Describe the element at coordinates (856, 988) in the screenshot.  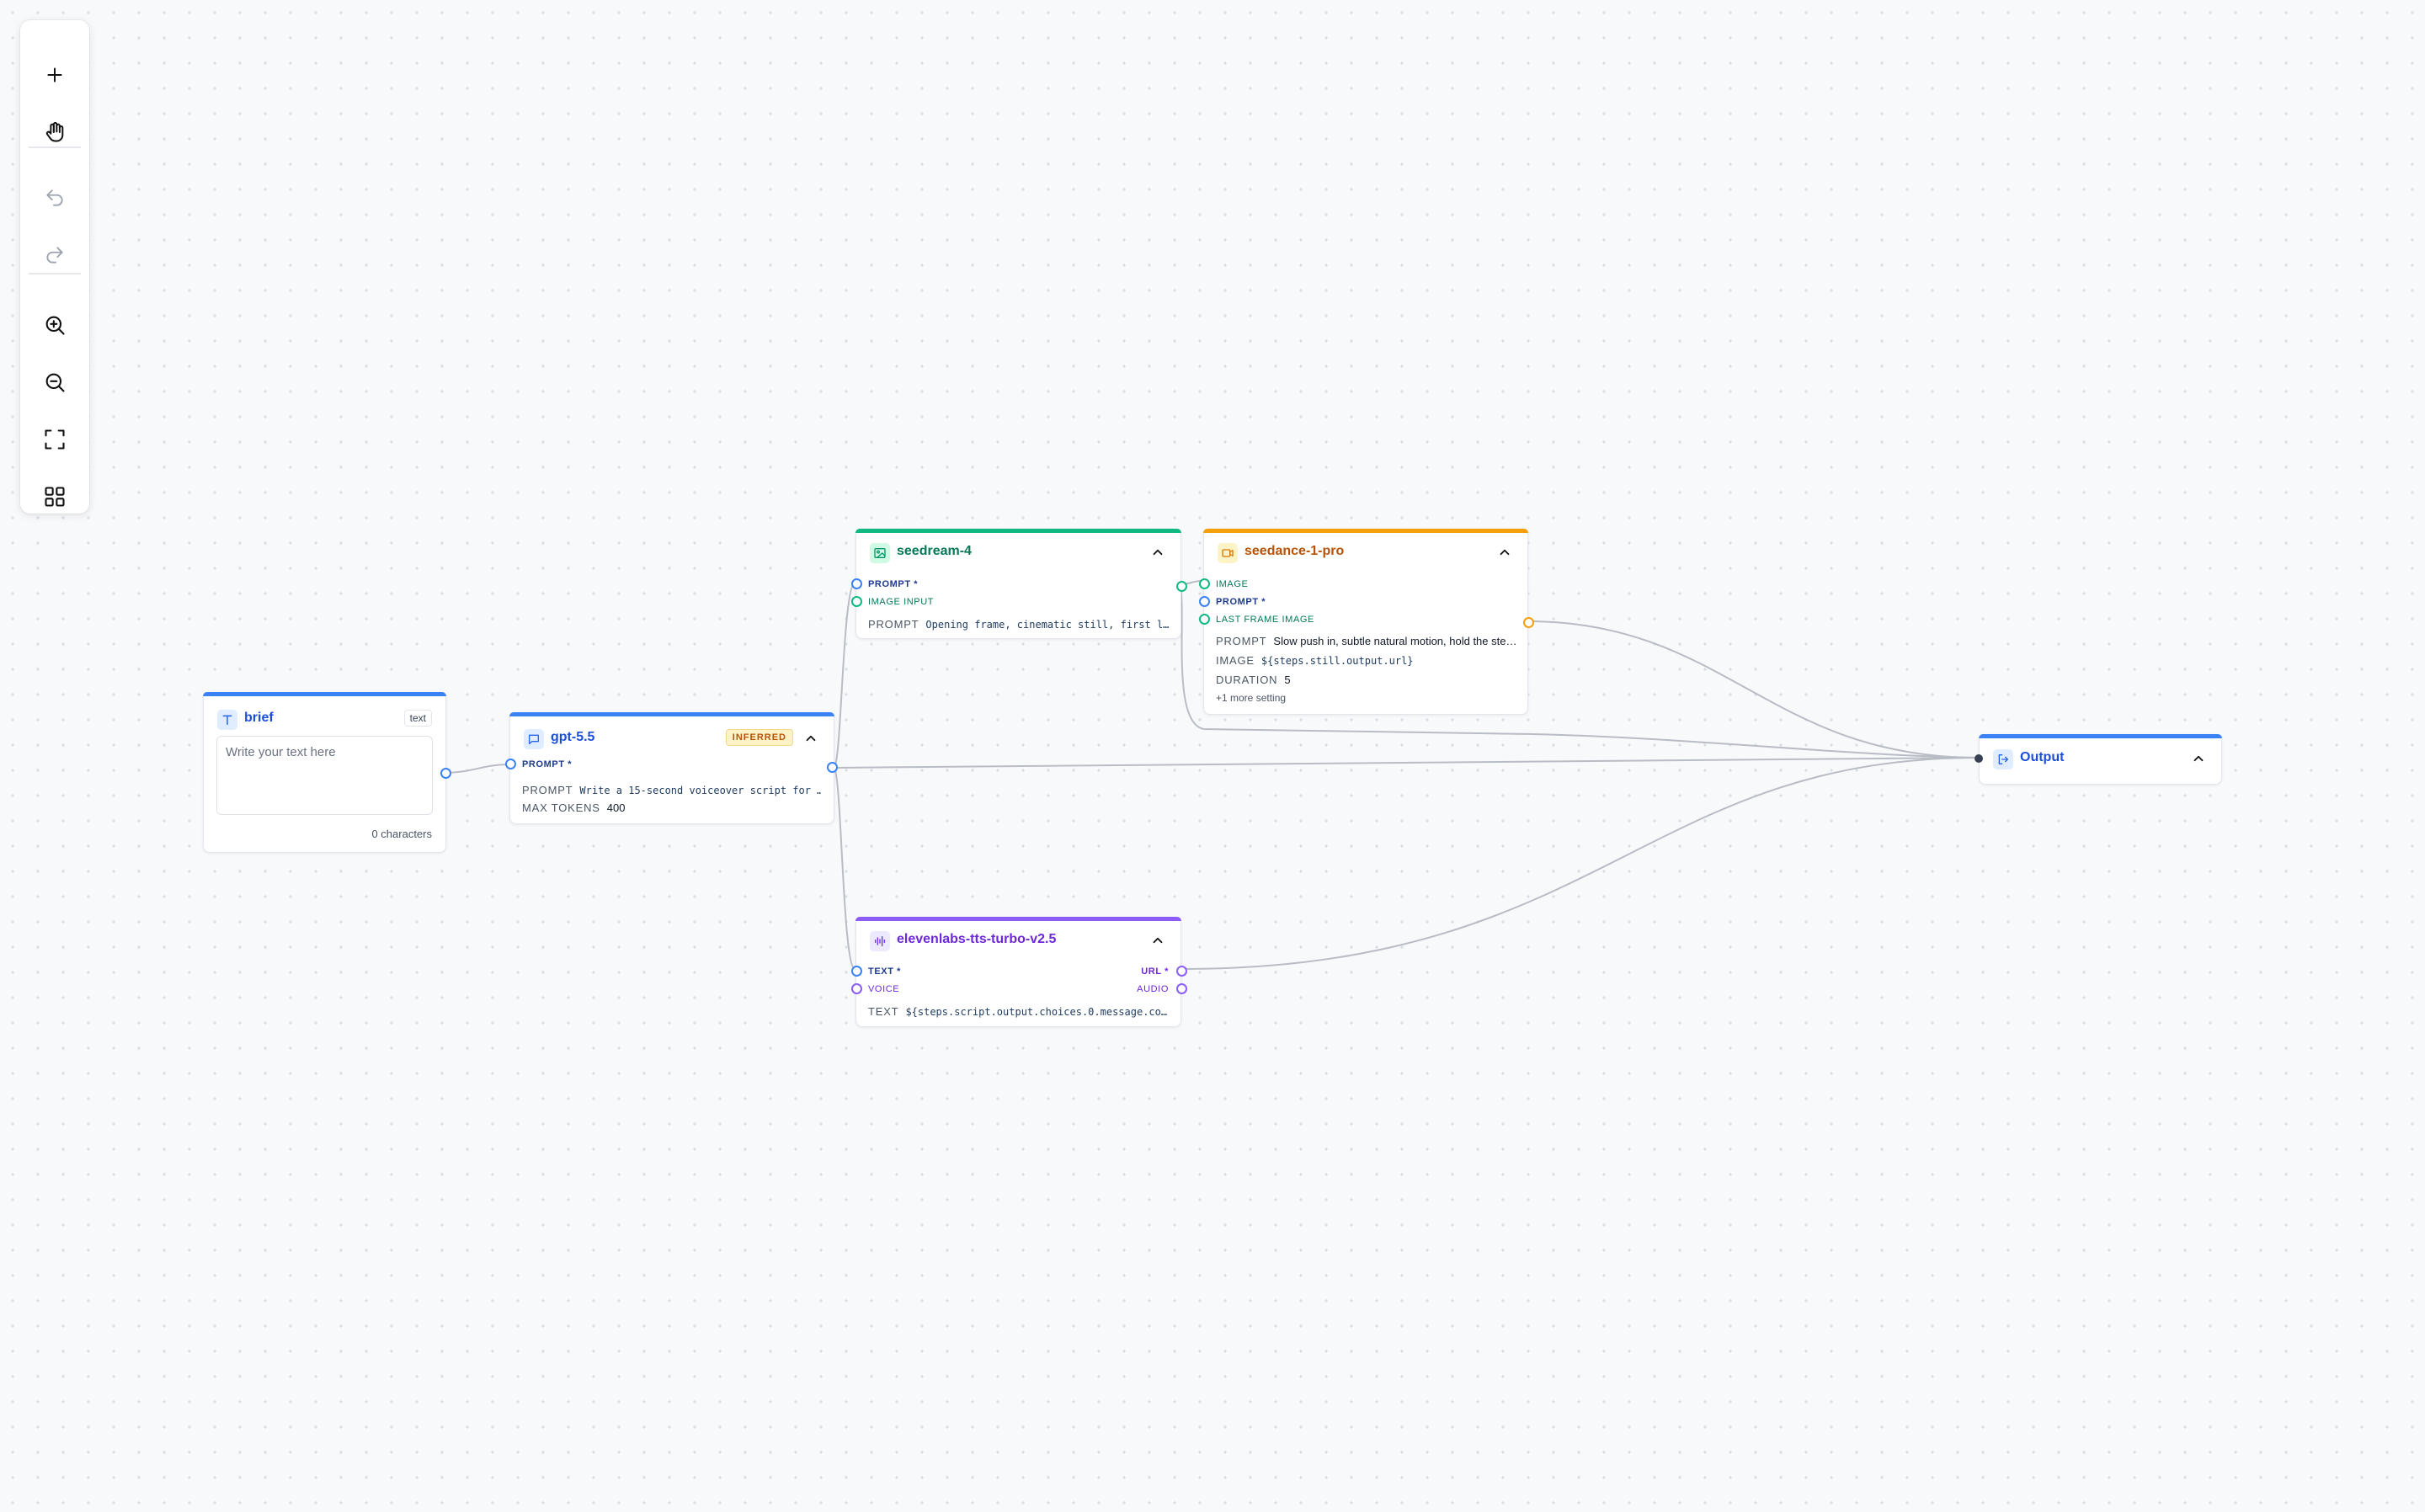
I see `input-port-voice` at that location.